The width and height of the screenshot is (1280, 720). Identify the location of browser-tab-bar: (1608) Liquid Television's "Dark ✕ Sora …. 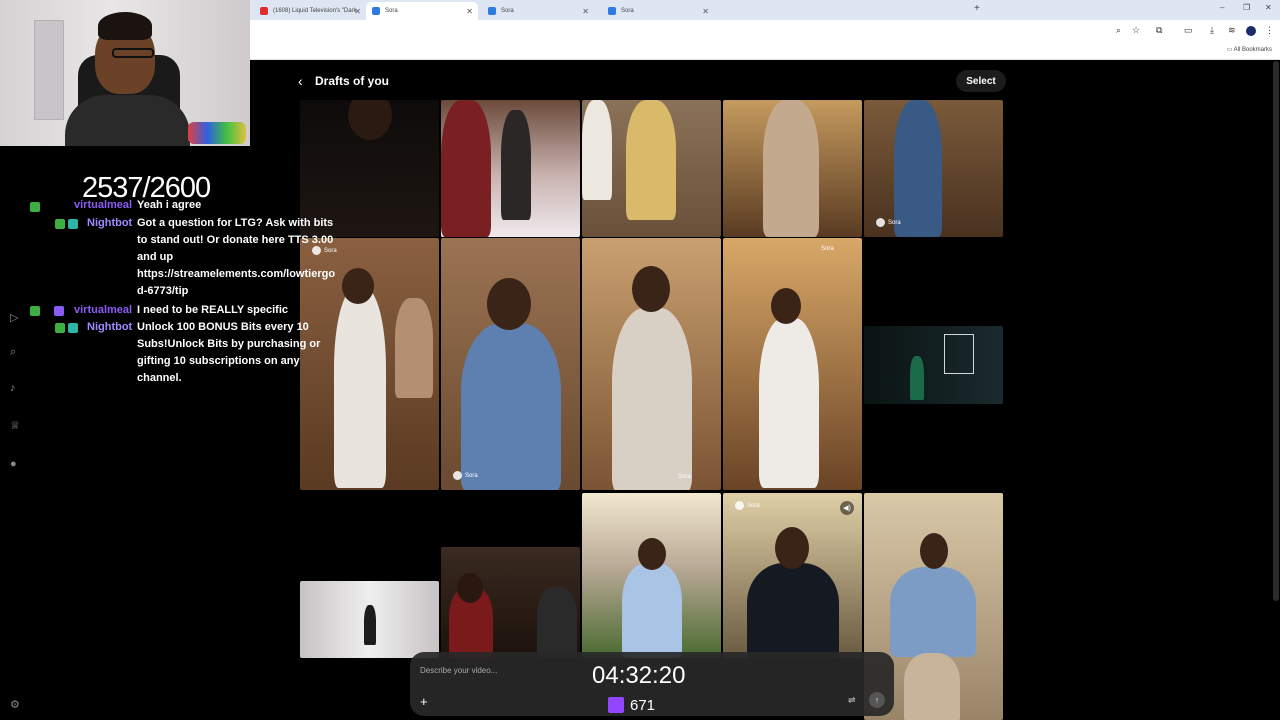
(765, 10).